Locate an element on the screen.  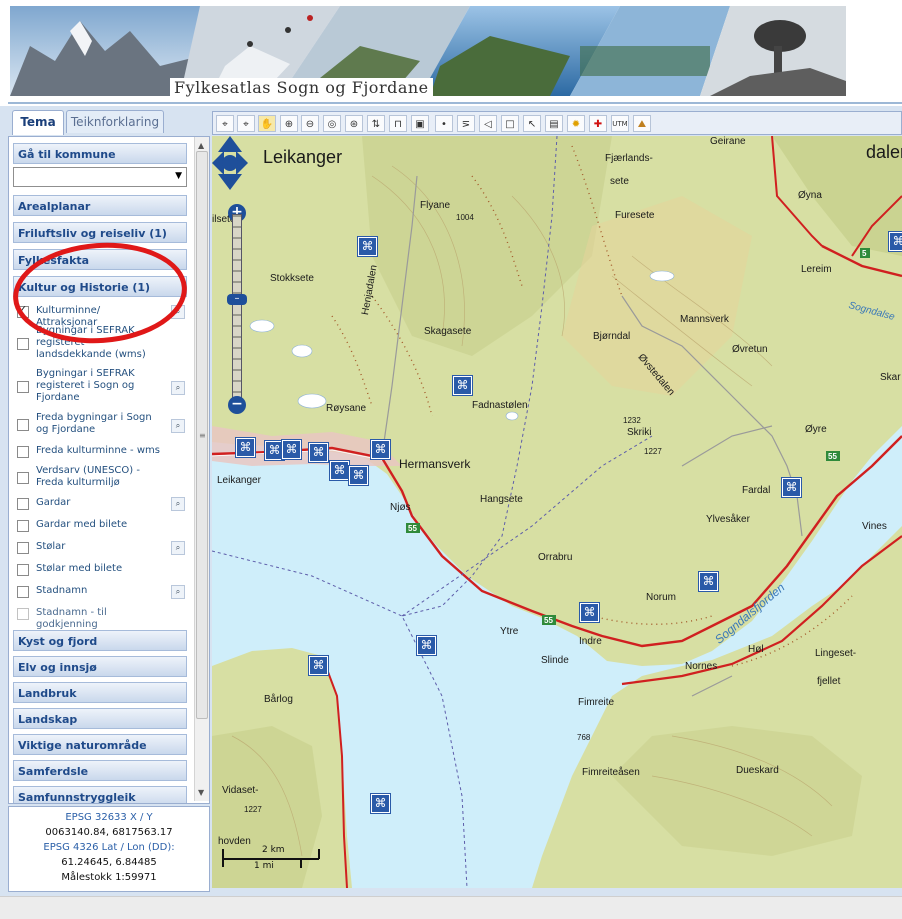
banner-title: Fylkesatlas Sogn og Fjordane is located at coordinates (301, 87).